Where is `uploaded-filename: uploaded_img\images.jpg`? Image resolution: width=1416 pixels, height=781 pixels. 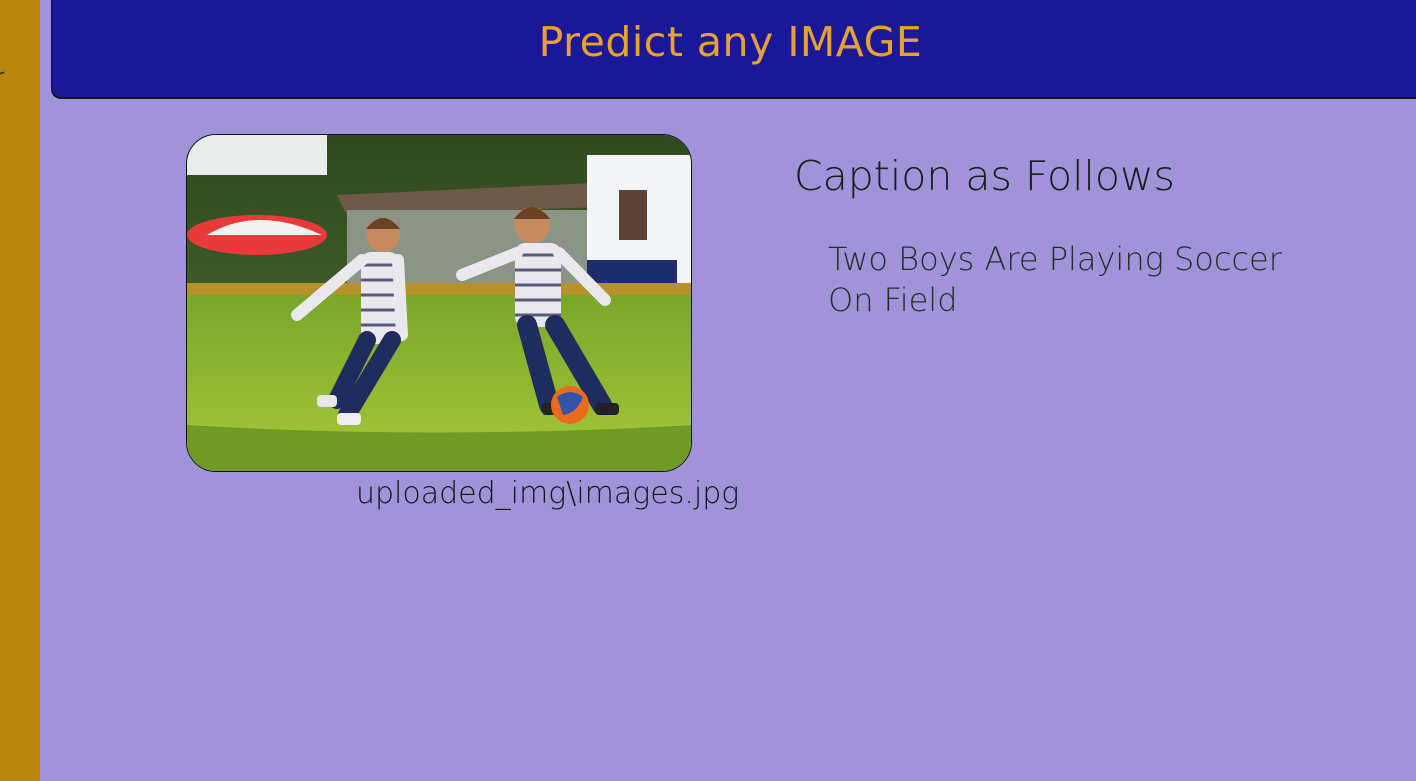
uploaded-filename: uploaded_img\images.jpg is located at coordinates (548, 493).